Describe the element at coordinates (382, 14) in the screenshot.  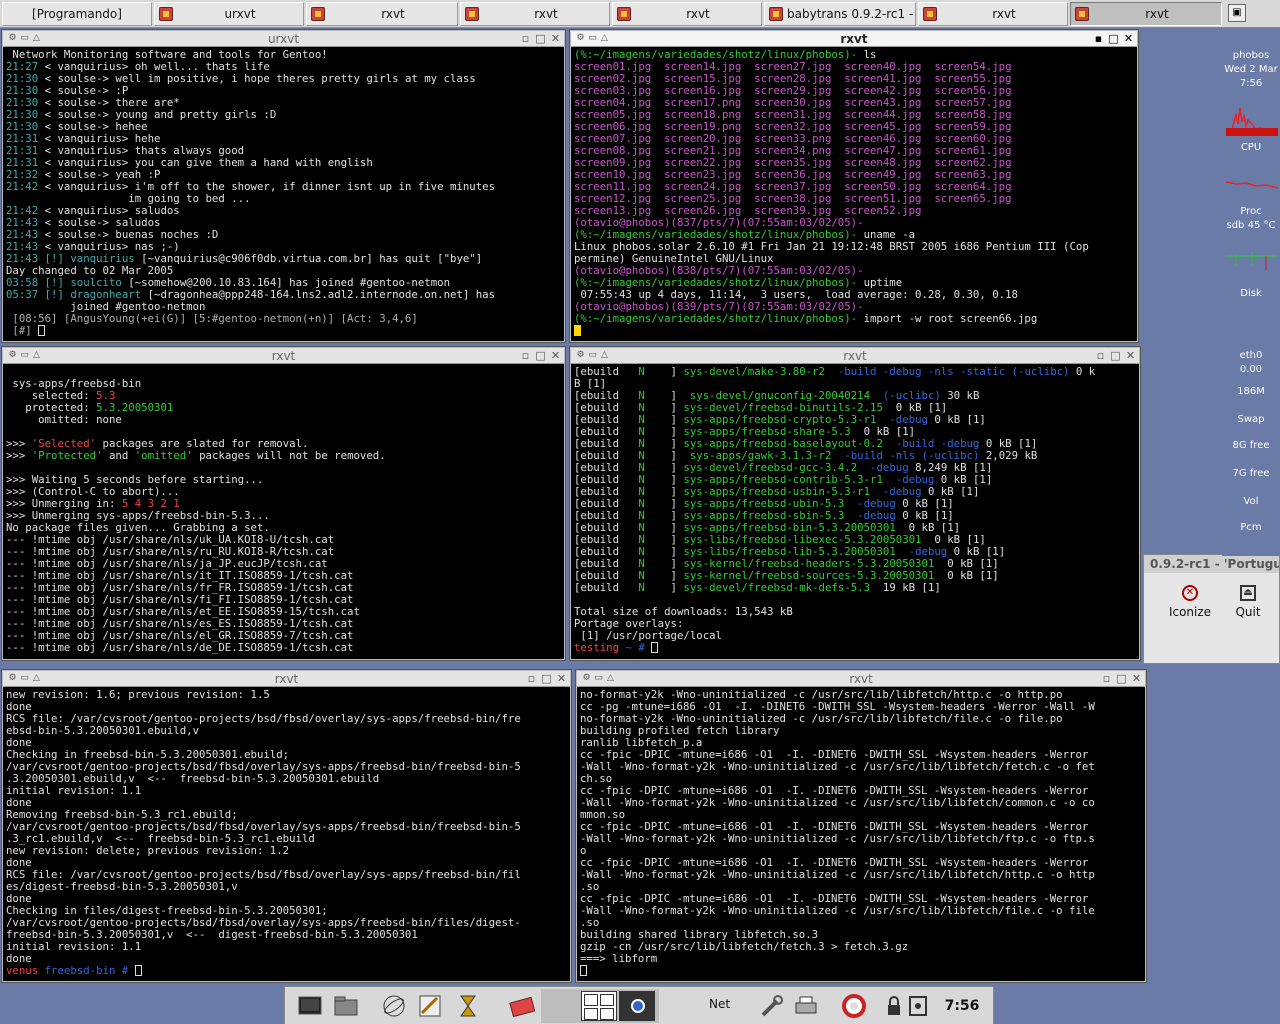
I see `task-rxvt-1: rxvt` at that location.